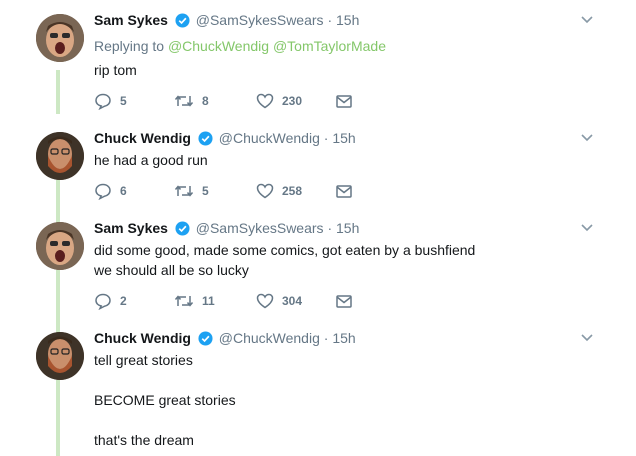 This screenshot has width=636, height=456. I want to click on reply-button: 2, so click(110, 301).